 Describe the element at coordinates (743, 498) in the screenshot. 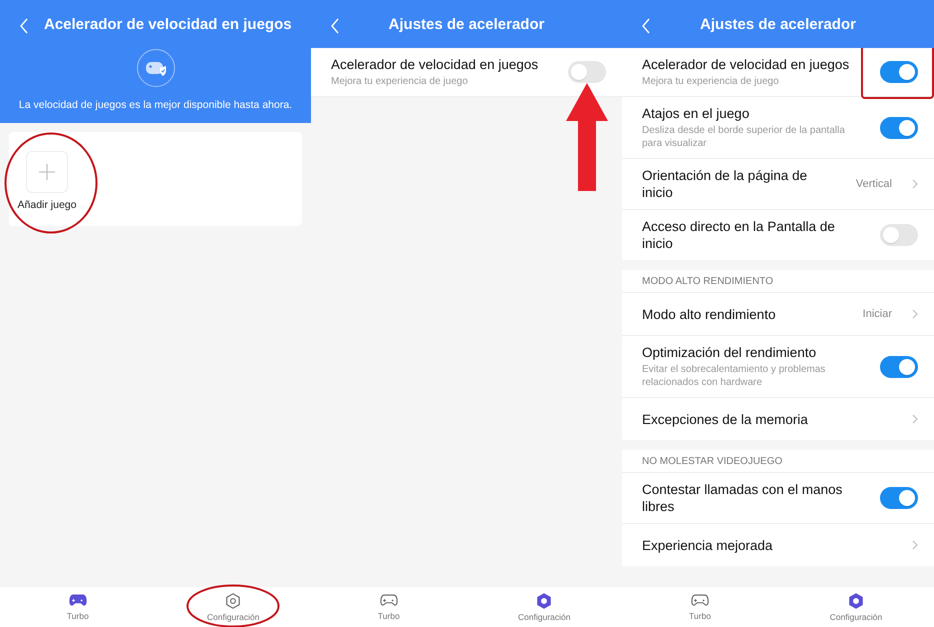

I see `setting-title: Contestar llamadas con el manos libres` at that location.